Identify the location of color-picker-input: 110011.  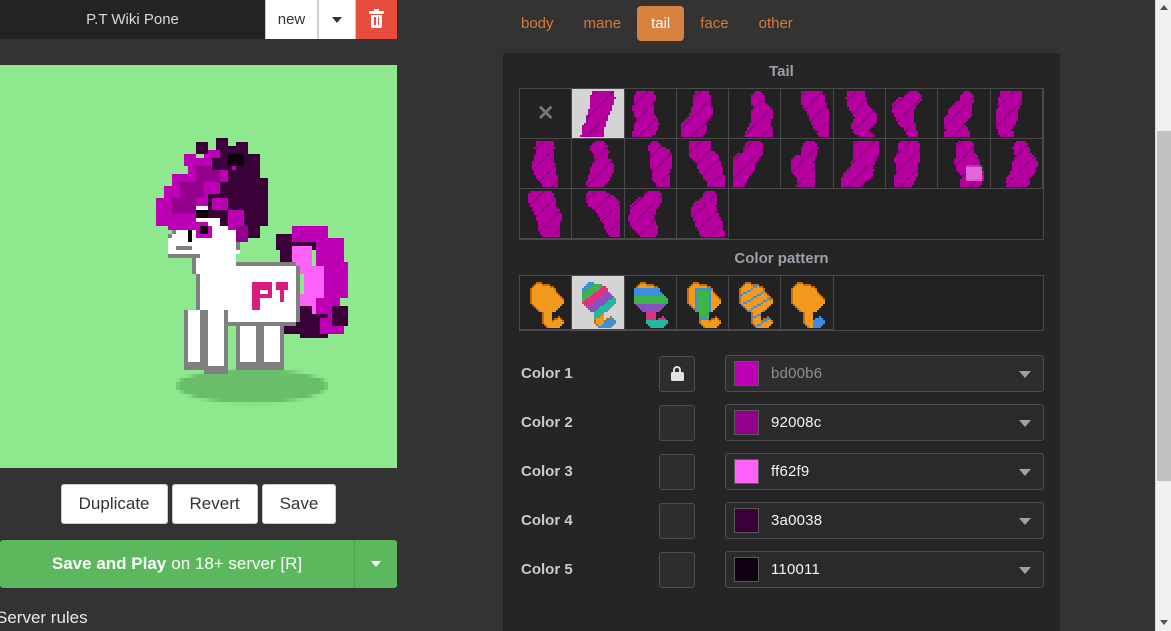
(884, 569).